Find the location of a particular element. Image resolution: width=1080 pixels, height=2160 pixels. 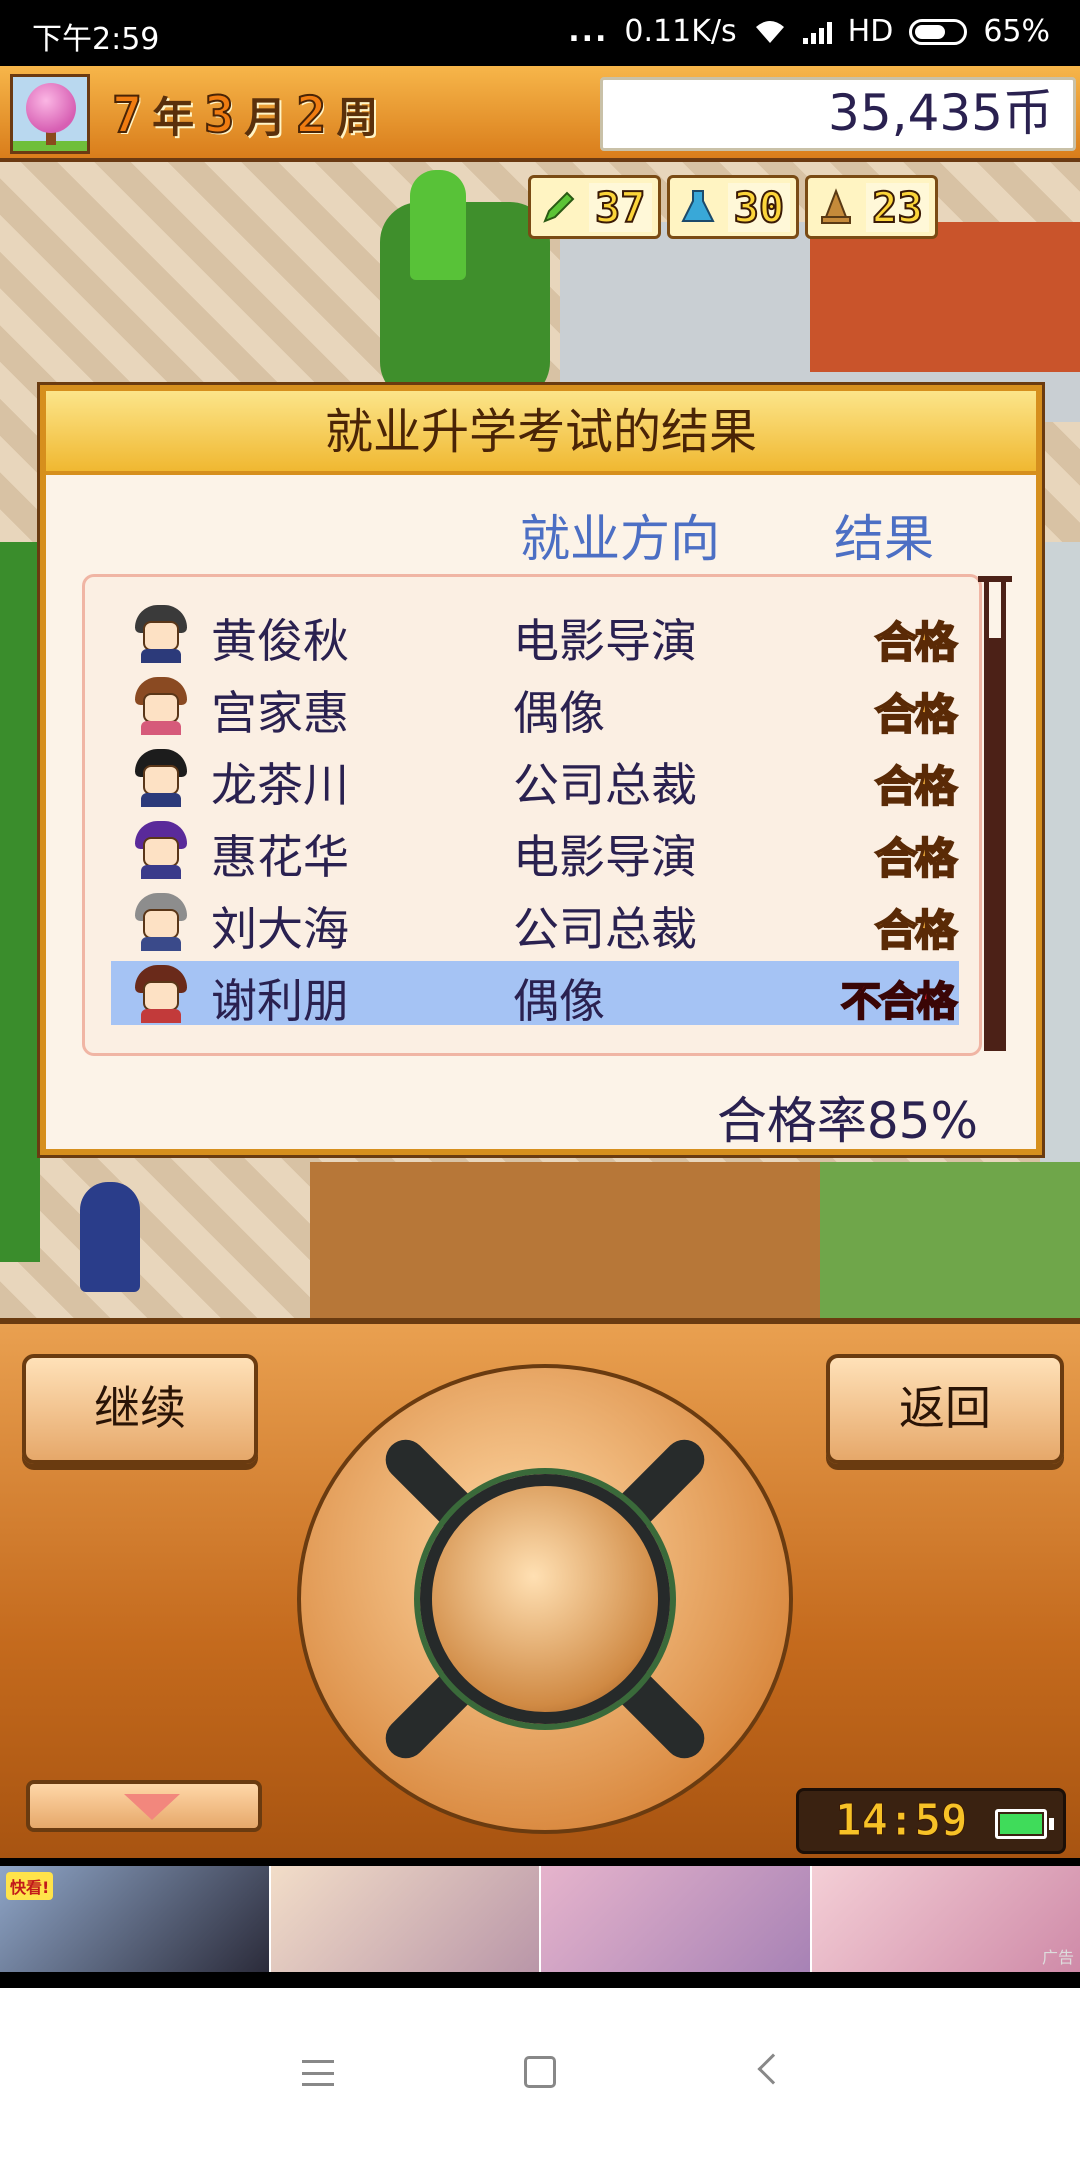

ad-banner: 快看! 广告 is located at coordinates (540, 1919).